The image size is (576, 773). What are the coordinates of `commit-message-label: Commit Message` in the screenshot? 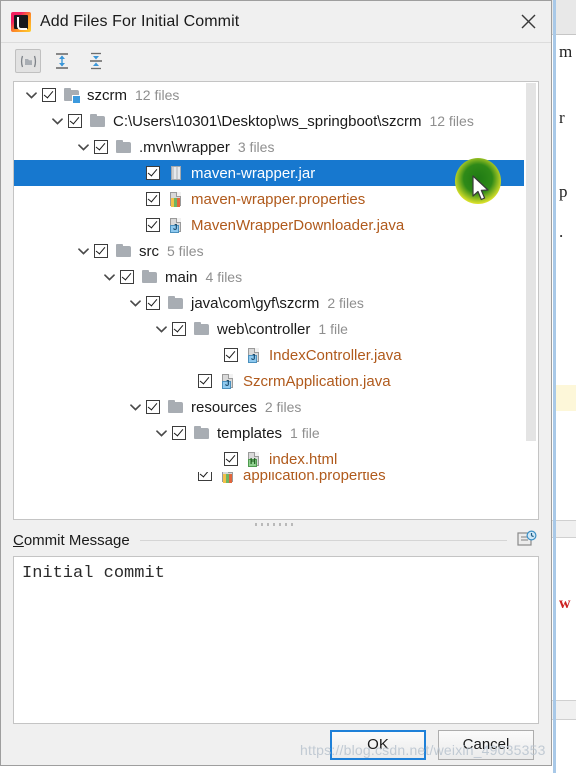 It's located at (71, 540).